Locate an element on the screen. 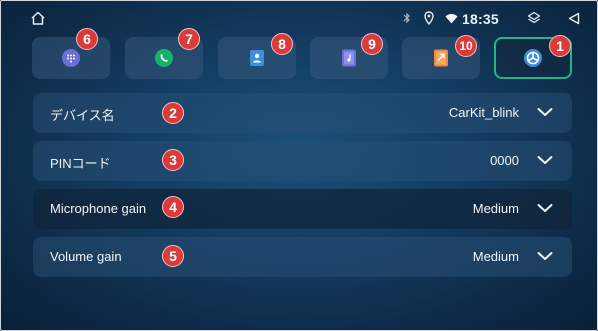  music-icon is located at coordinates (349, 58).